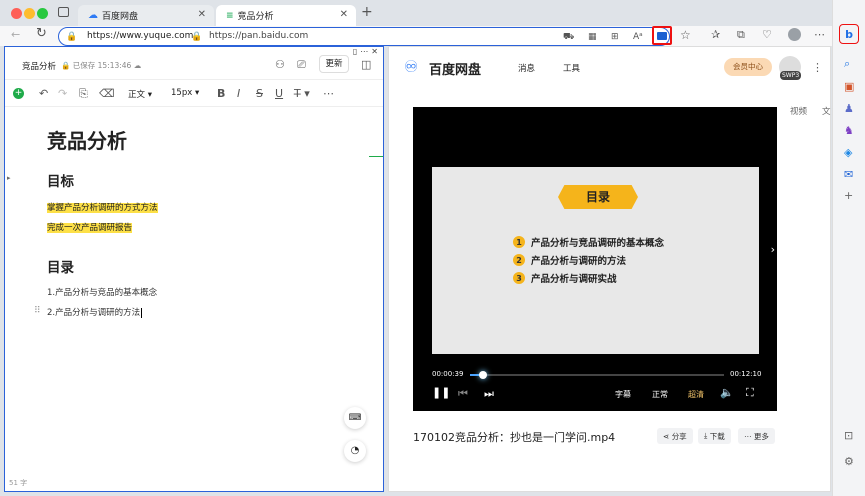 Image resolution: width=865 pixels, height=496 pixels. I want to click on download-label: 下载, so click(717, 436).